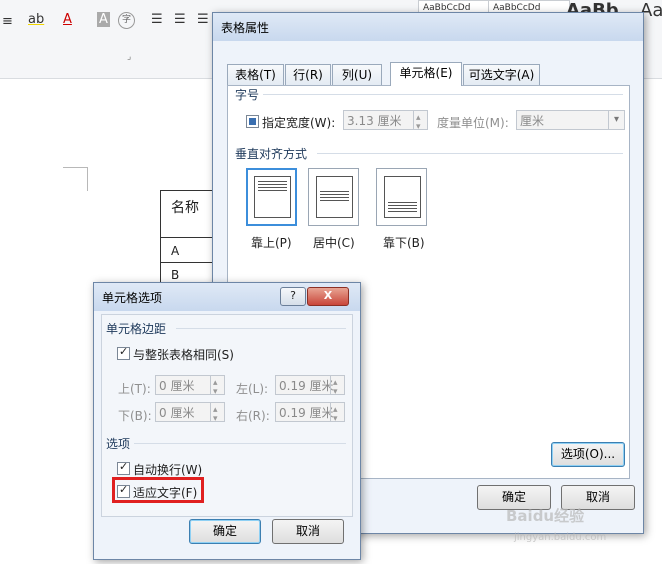  Describe the element at coordinates (177, 413) in the screenshot. I see `bottom-margin-value: 0 厘米` at that location.